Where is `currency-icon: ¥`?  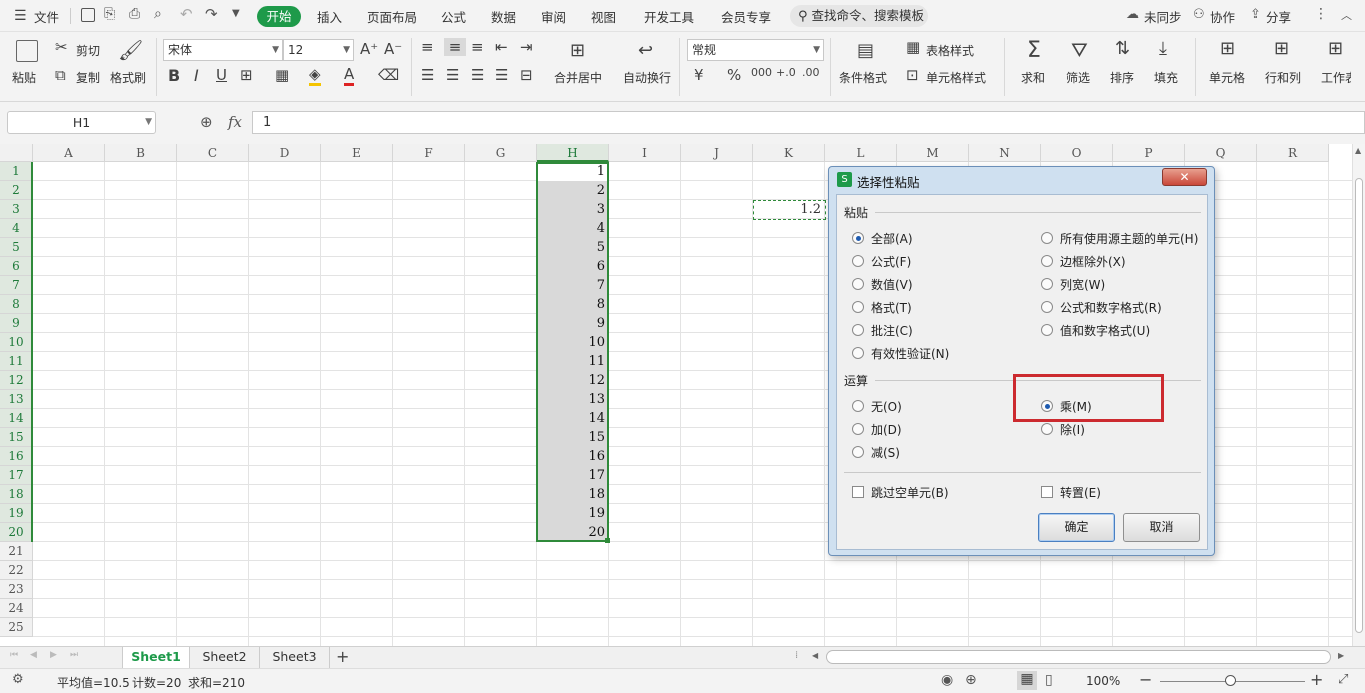
currency-icon: ¥ is located at coordinates (699, 75).